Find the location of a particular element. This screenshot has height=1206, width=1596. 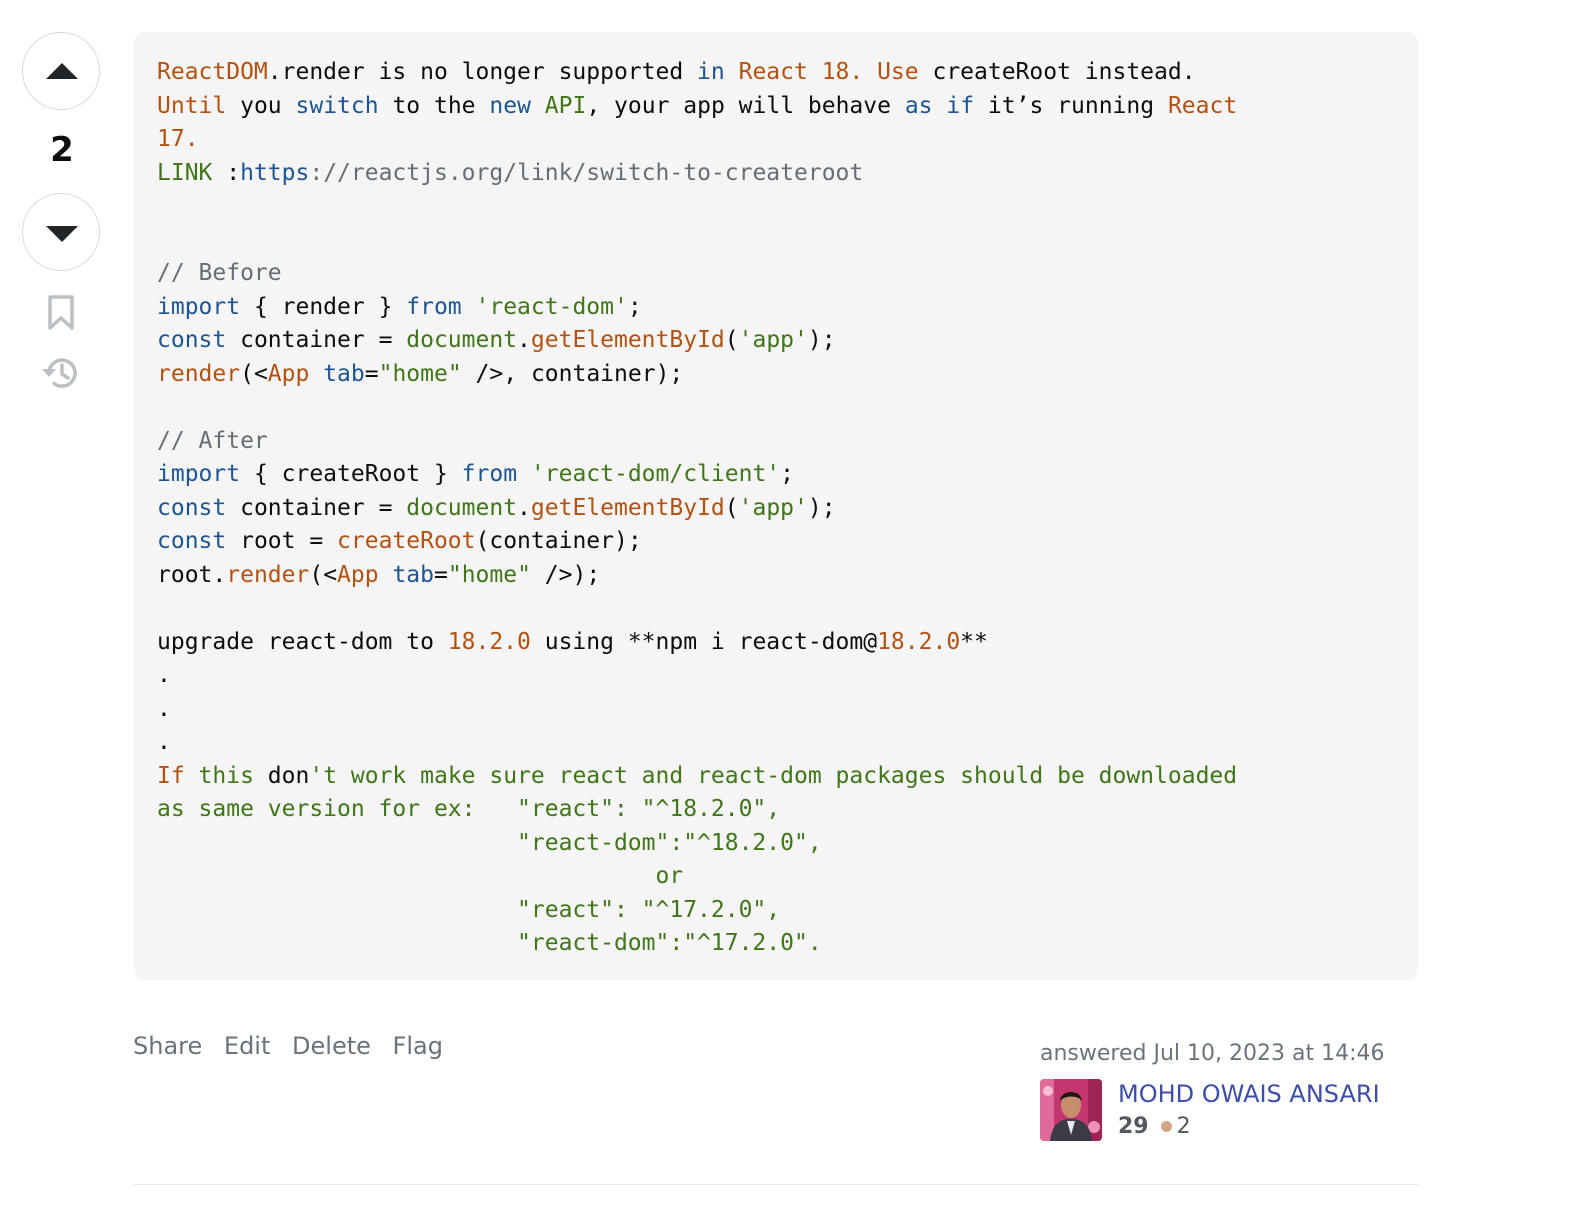

user-reputation: 29 2 is located at coordinates (1154, 1126).